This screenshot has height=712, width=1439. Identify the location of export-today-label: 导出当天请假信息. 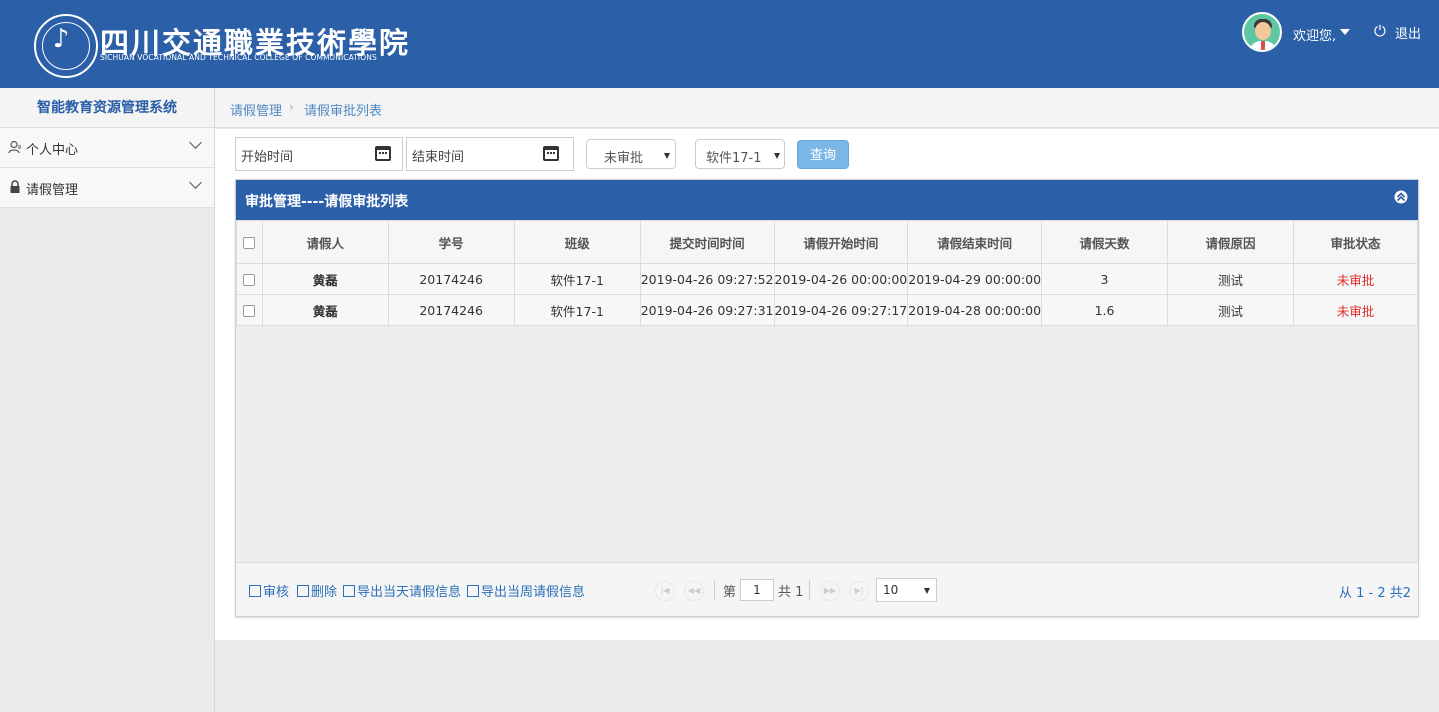
(409, 592).